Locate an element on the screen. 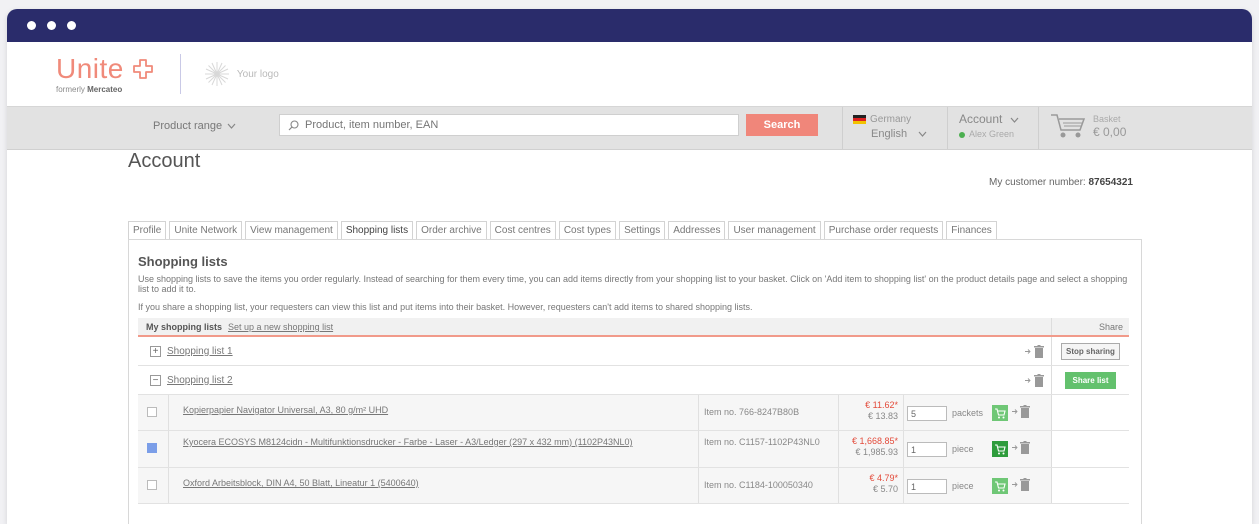  account-menu: Account Alex Green is located at coordinates (989, 127).